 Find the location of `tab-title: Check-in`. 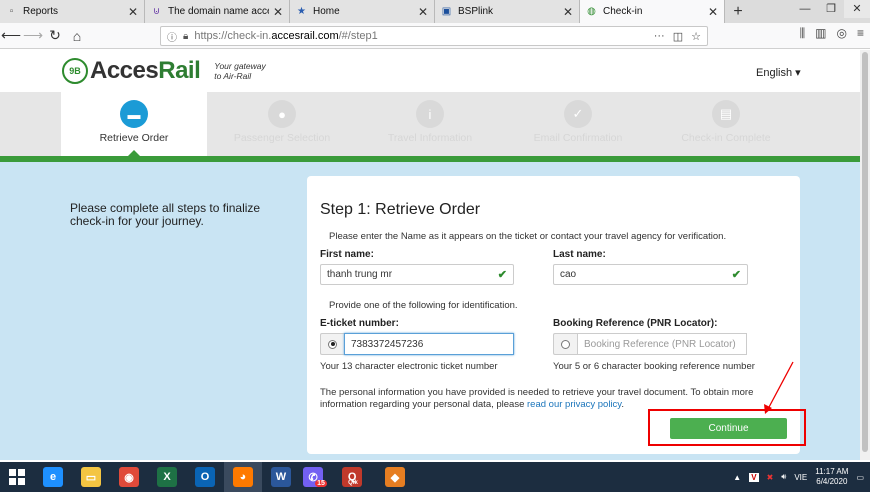

tab-title: Check-in is located at coordinates (623, 11).